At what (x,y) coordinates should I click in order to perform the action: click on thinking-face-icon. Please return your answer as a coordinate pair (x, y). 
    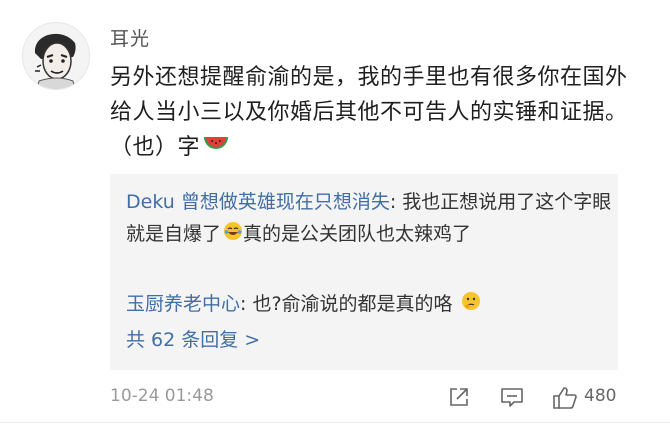
    Looking at the image, I should click on (471, 305).